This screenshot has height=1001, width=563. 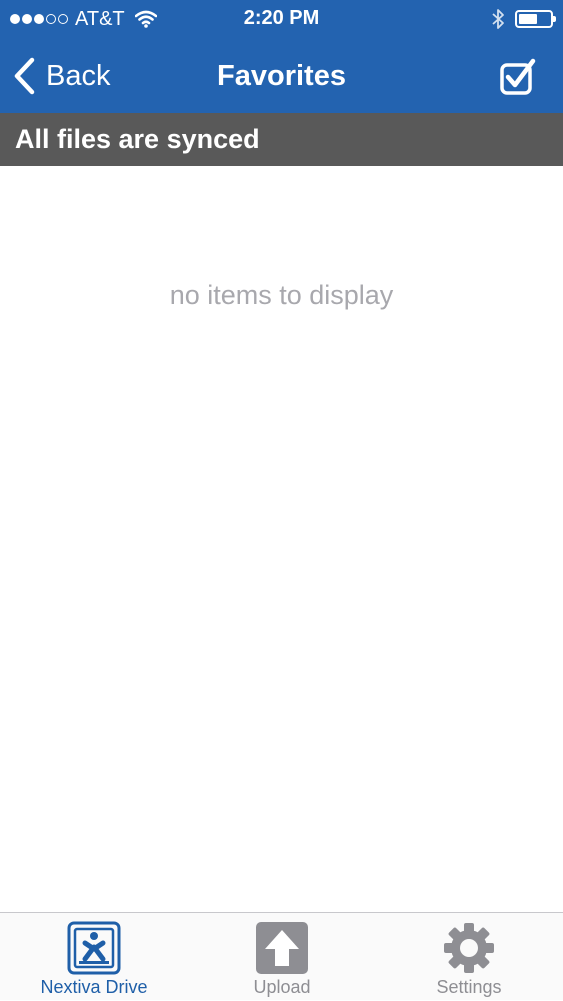 I want to click on battery-cap, so click(x=554, y=19).